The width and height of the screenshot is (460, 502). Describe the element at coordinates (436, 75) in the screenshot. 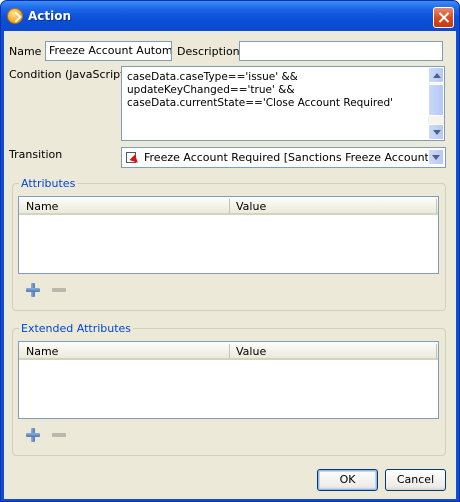

I see `scroll-up-button` at that location.